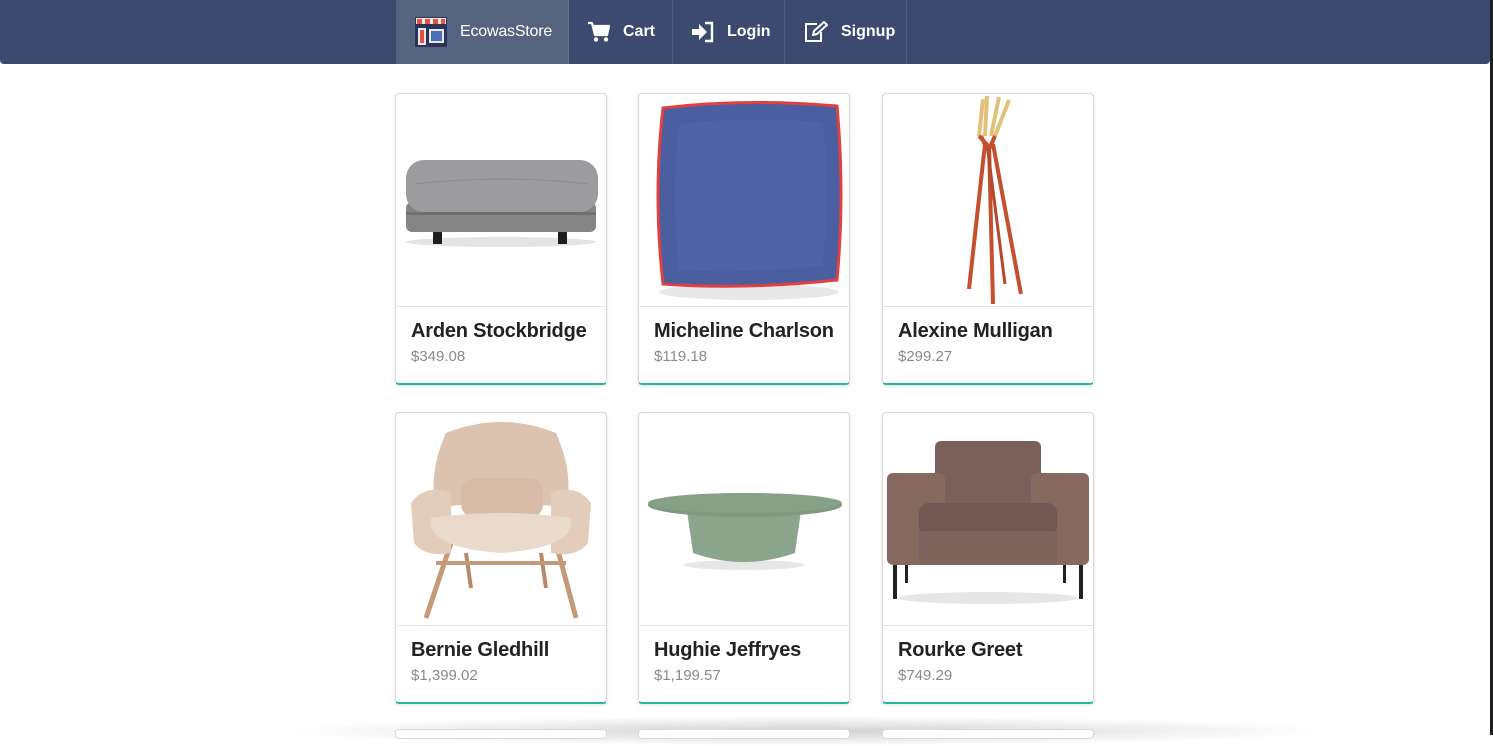 The height and width of the screenshot is (746, 1493). I want to click on cart-icon, so click(599, 32).